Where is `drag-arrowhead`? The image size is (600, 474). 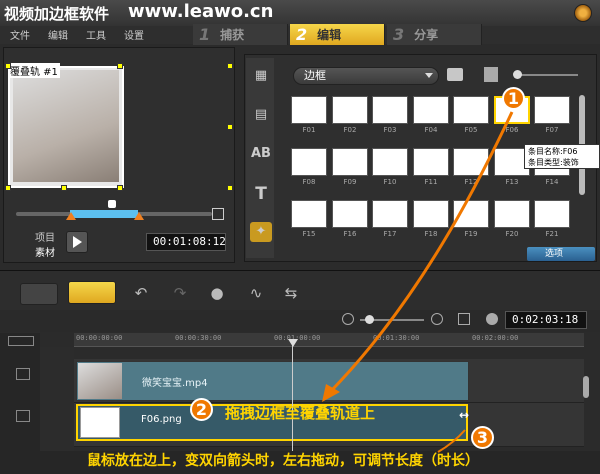 drag-arrowhead is located at coordinates (331, 393).